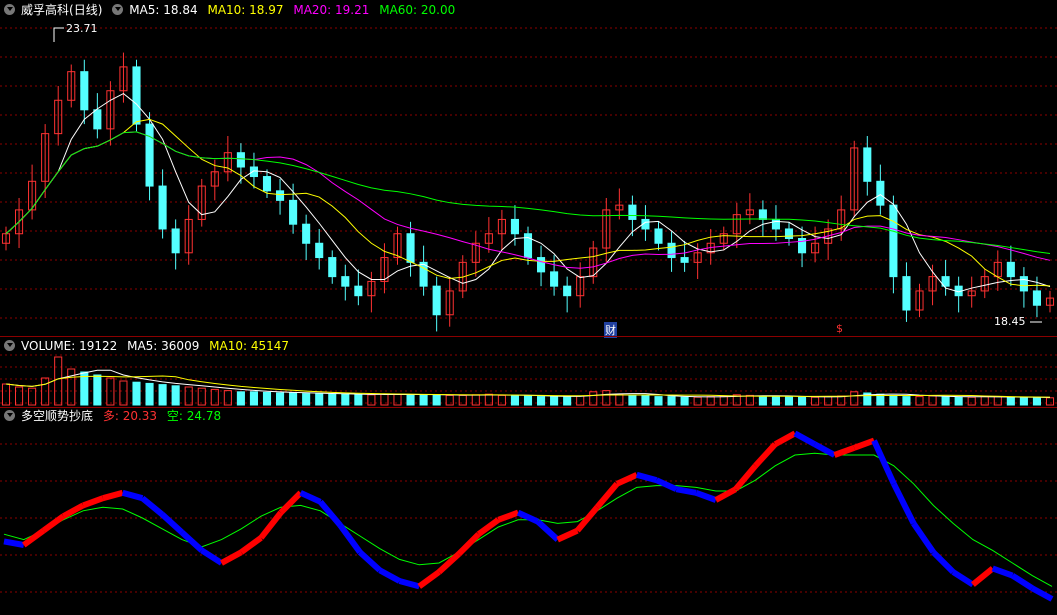 This screenshot has height=615, width=1057. Describe the element at coordinates (194, 416) in the screenshot. I see `kong-value: 空: 24.78` at that location.